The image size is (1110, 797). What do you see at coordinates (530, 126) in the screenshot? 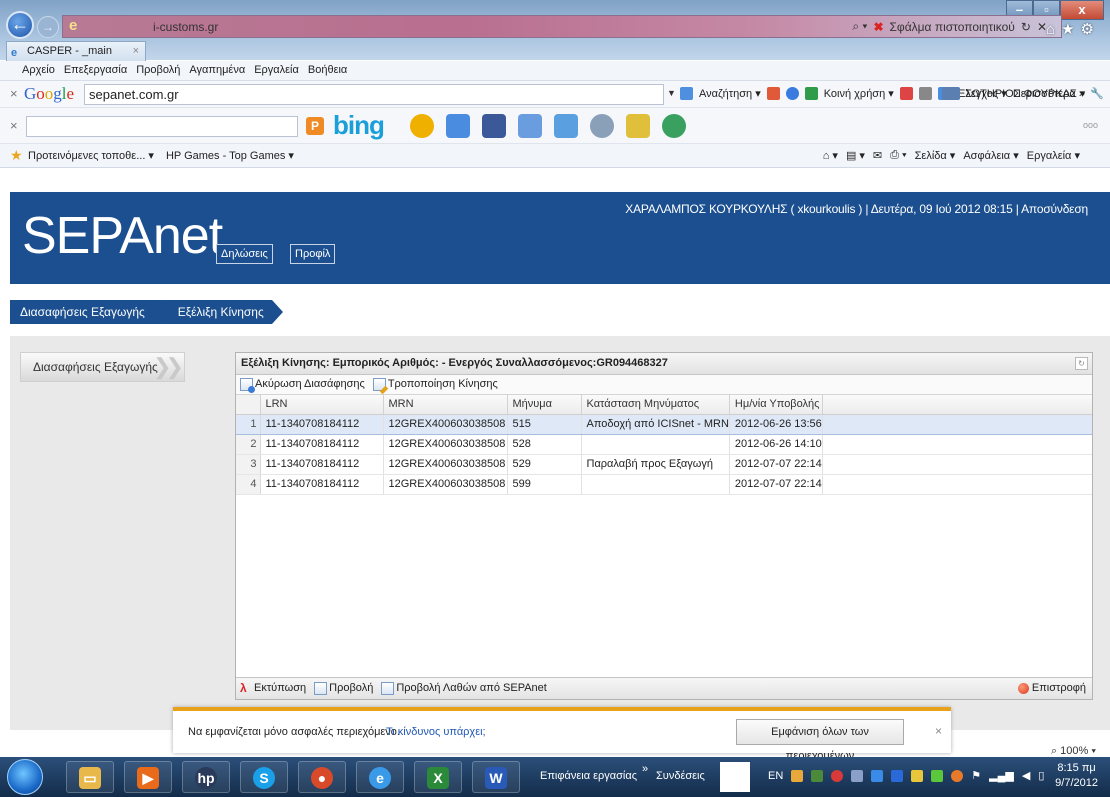
I see `like-icon` at bounding box center [530, 126].